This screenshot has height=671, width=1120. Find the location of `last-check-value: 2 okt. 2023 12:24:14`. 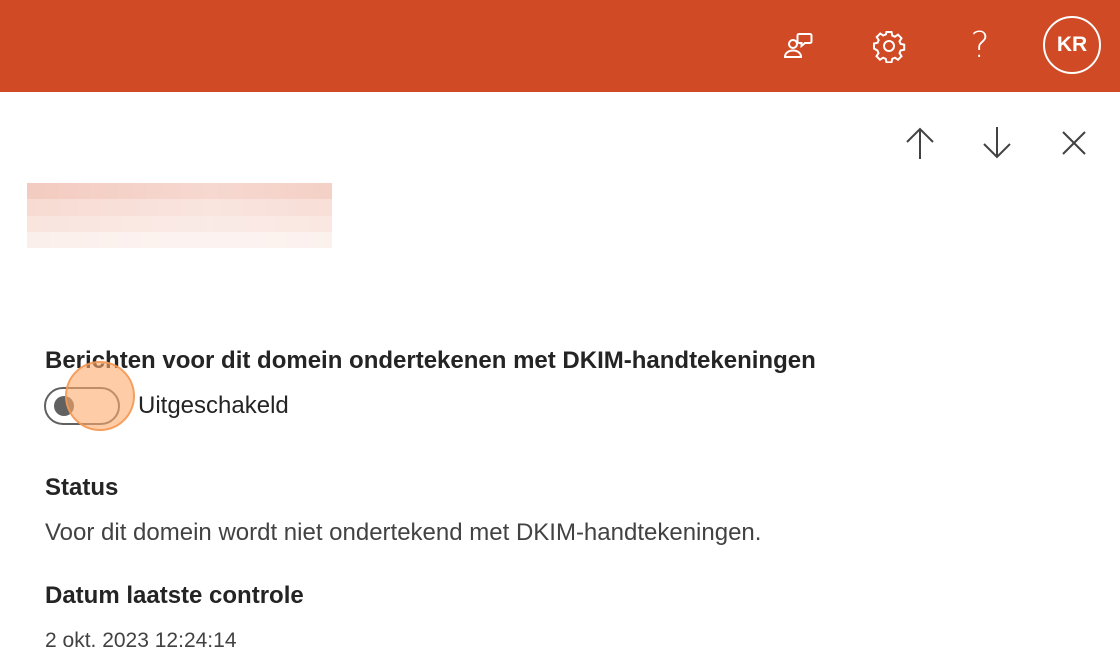

last-check-value: 2 okt. 2023 12:24:14 is located at coordinates (141, 640).